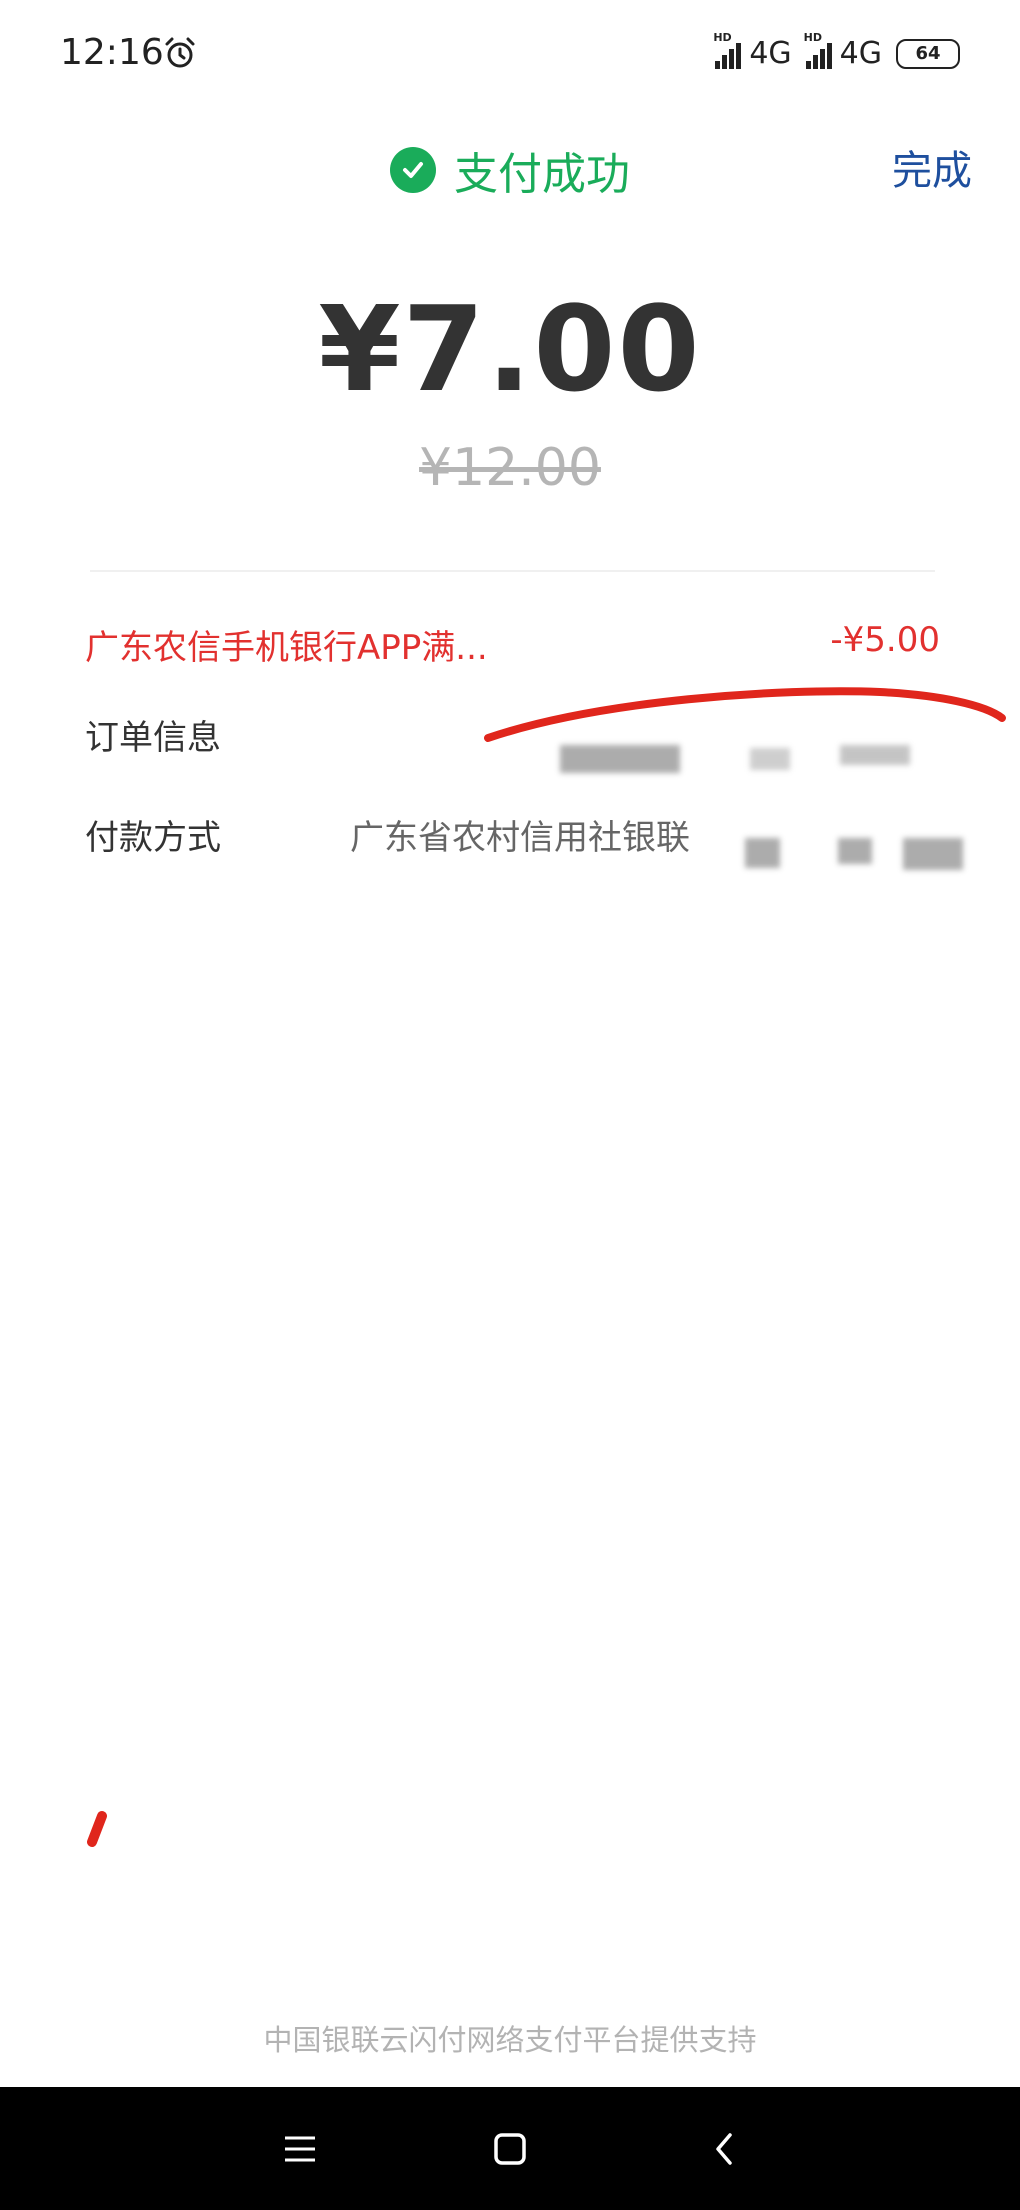  I want to click on status-indicators: HD 4G HD 4G 64, so click(836, 51).